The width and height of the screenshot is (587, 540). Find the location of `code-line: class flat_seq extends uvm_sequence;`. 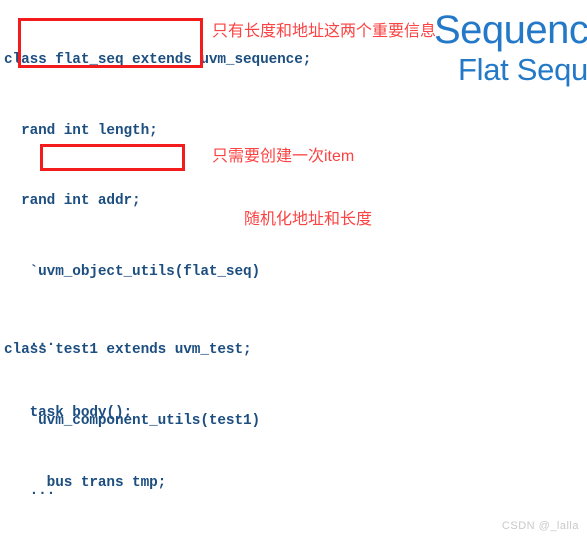

code-line: class flat_seq extends uvm_sequence; is located at coordinates (158, 60).